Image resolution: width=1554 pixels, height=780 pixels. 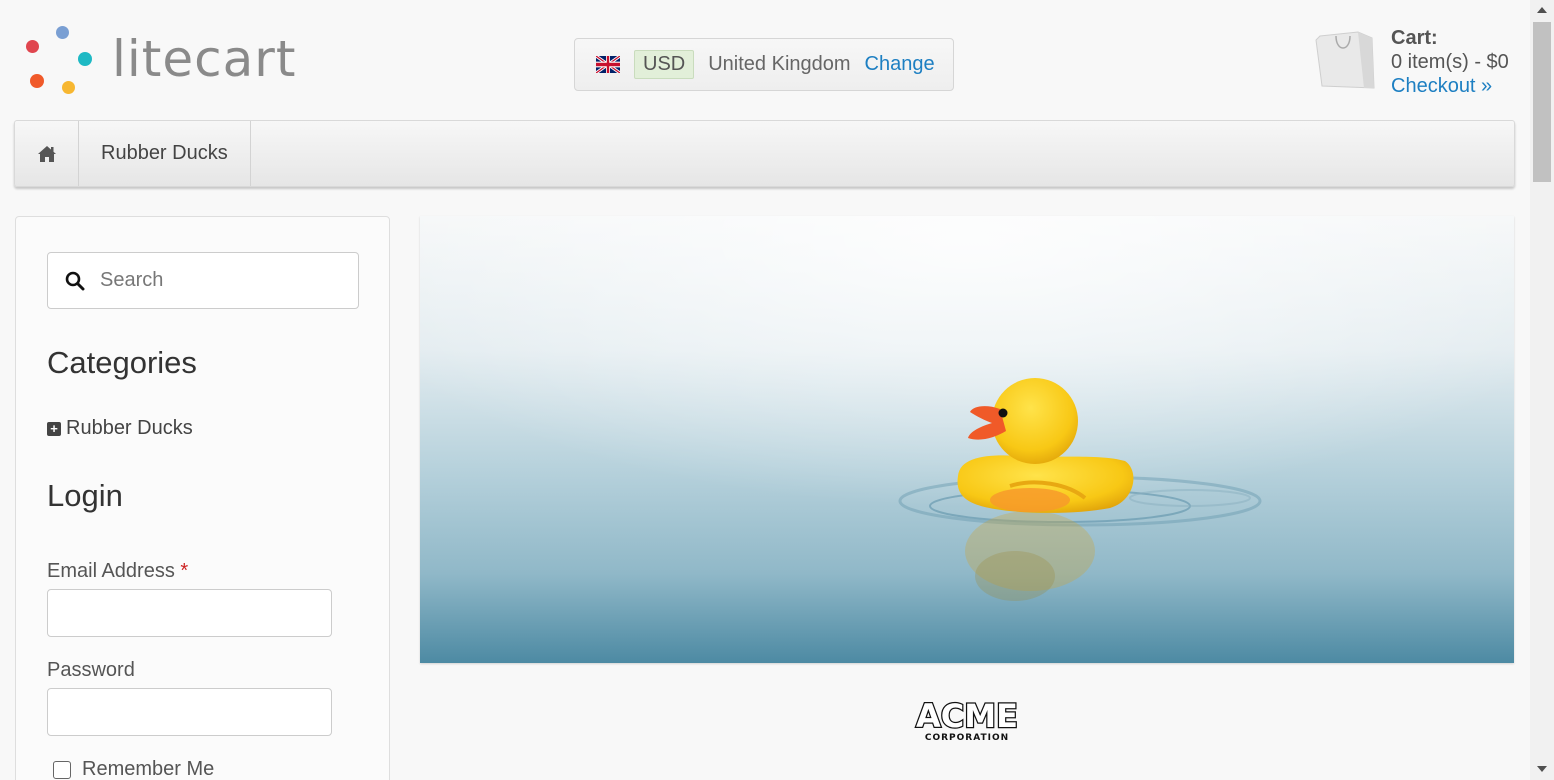 What do you see at coordinates (202, 428) in the screenshot?
I see `category-item-rubber-ducks: + Rubber Ducks` at bounding box center [202, 428].